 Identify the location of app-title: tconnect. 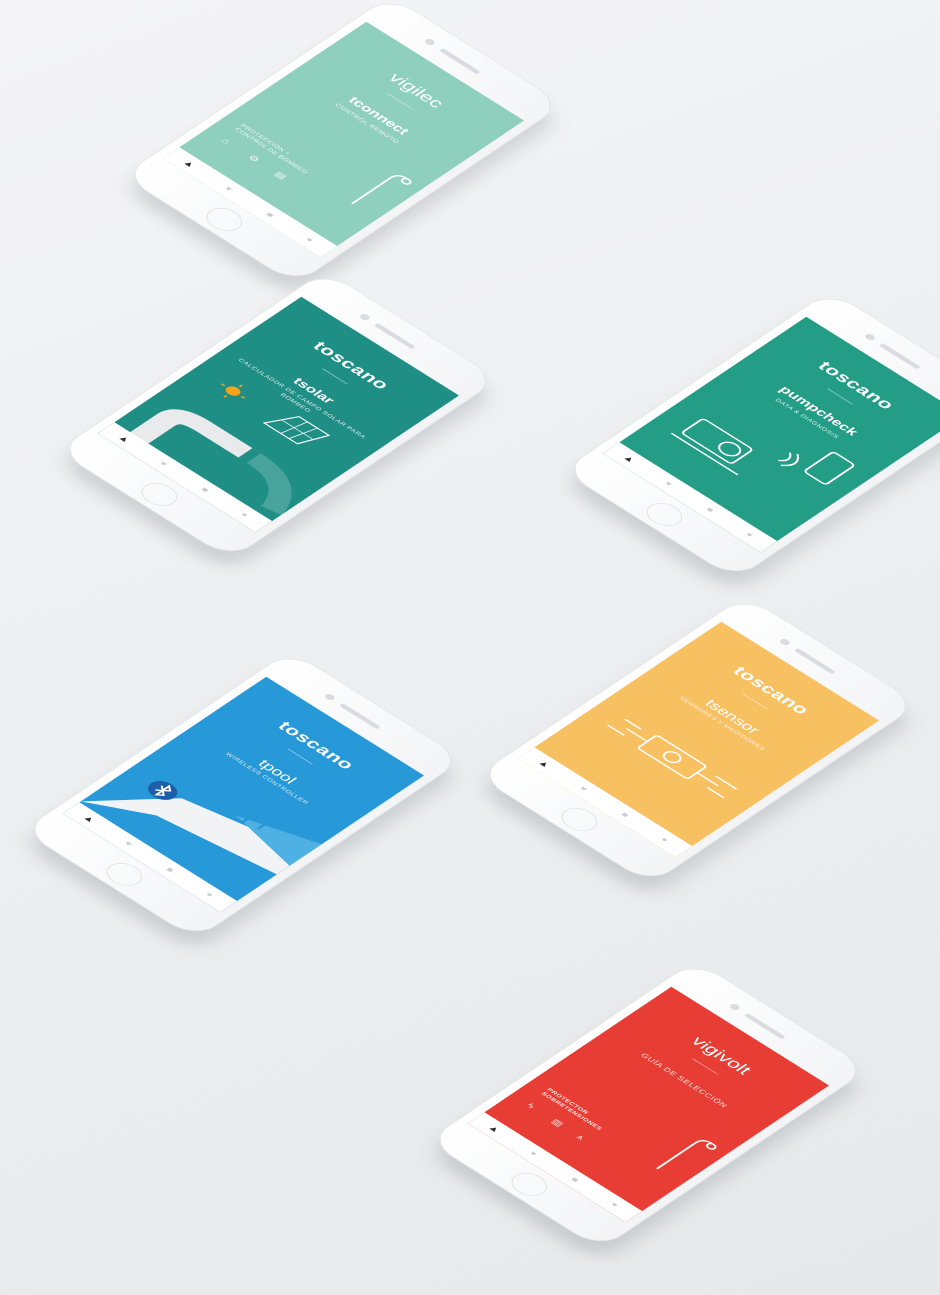
(378, 116).